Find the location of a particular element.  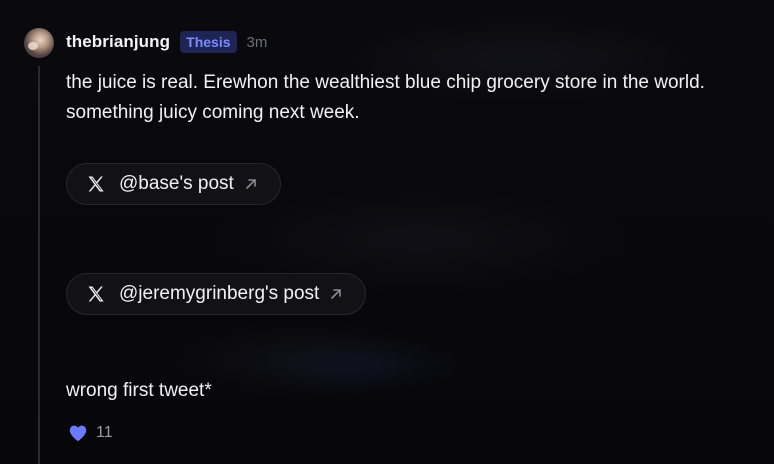

like-count: 11 is located at coordinates (104, 432).